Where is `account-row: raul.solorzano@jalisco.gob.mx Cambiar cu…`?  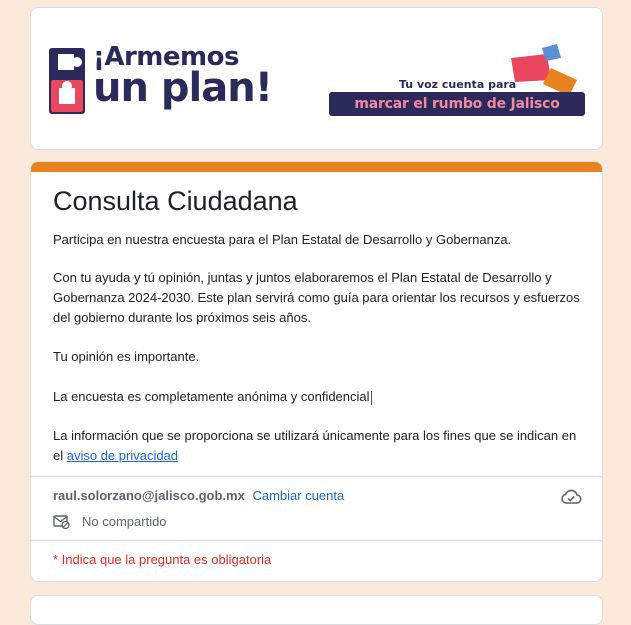
account-row: raul.solorzano@jalisco.gob.mx Cambiar cu… is located at coordinates (198, 495).